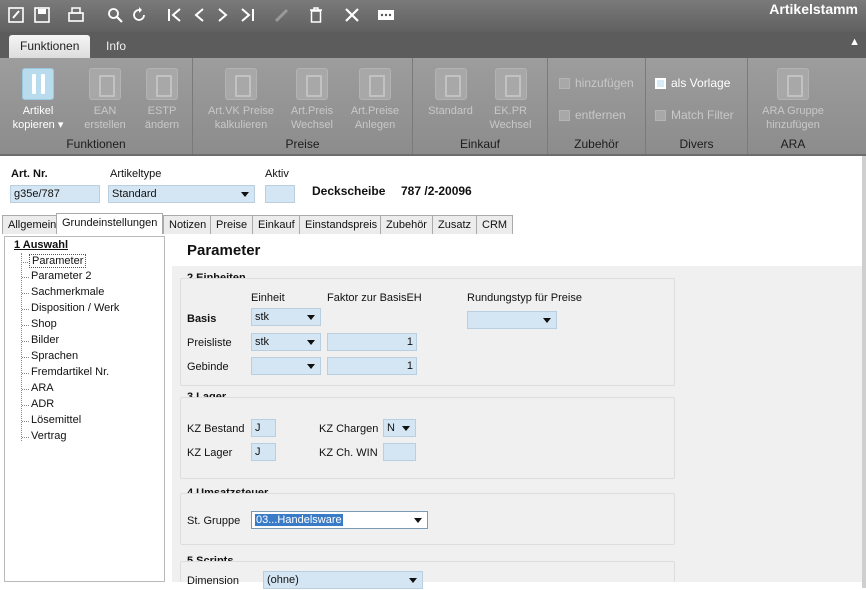  What do you see at coordinates (592, 115) in the screenshot?
I see `entfernen-button: entfernen` at bounding box center [592, 115].